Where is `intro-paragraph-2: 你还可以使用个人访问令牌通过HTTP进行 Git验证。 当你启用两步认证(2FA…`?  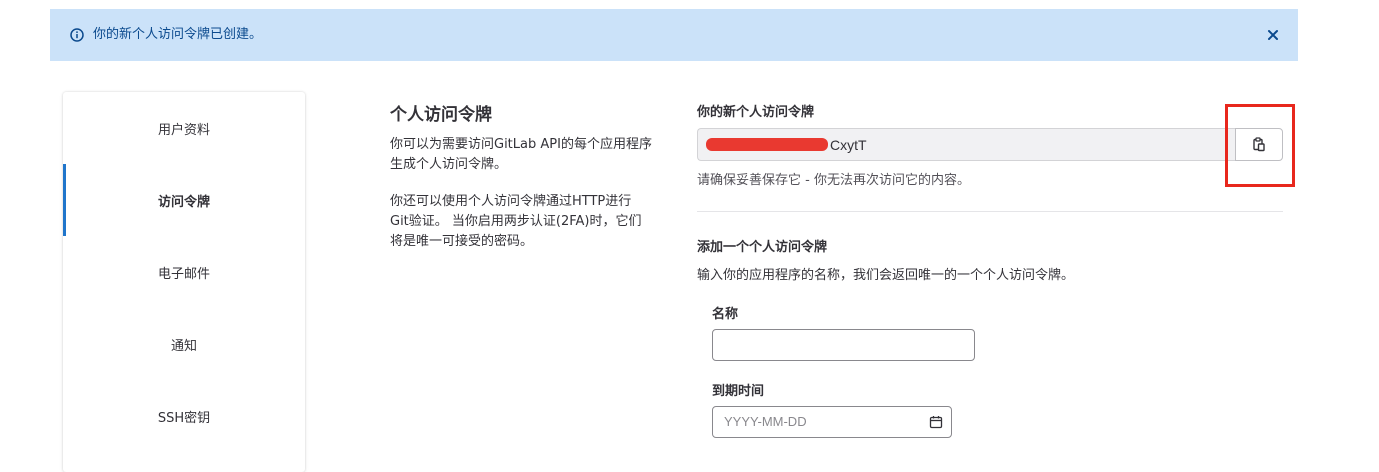 intro-paragraph-2: 你还可以使用个人访问令牌通过HTTP进行 Git验证。 当你启用两步认证(2FA… is located at coordinates (531, 222).